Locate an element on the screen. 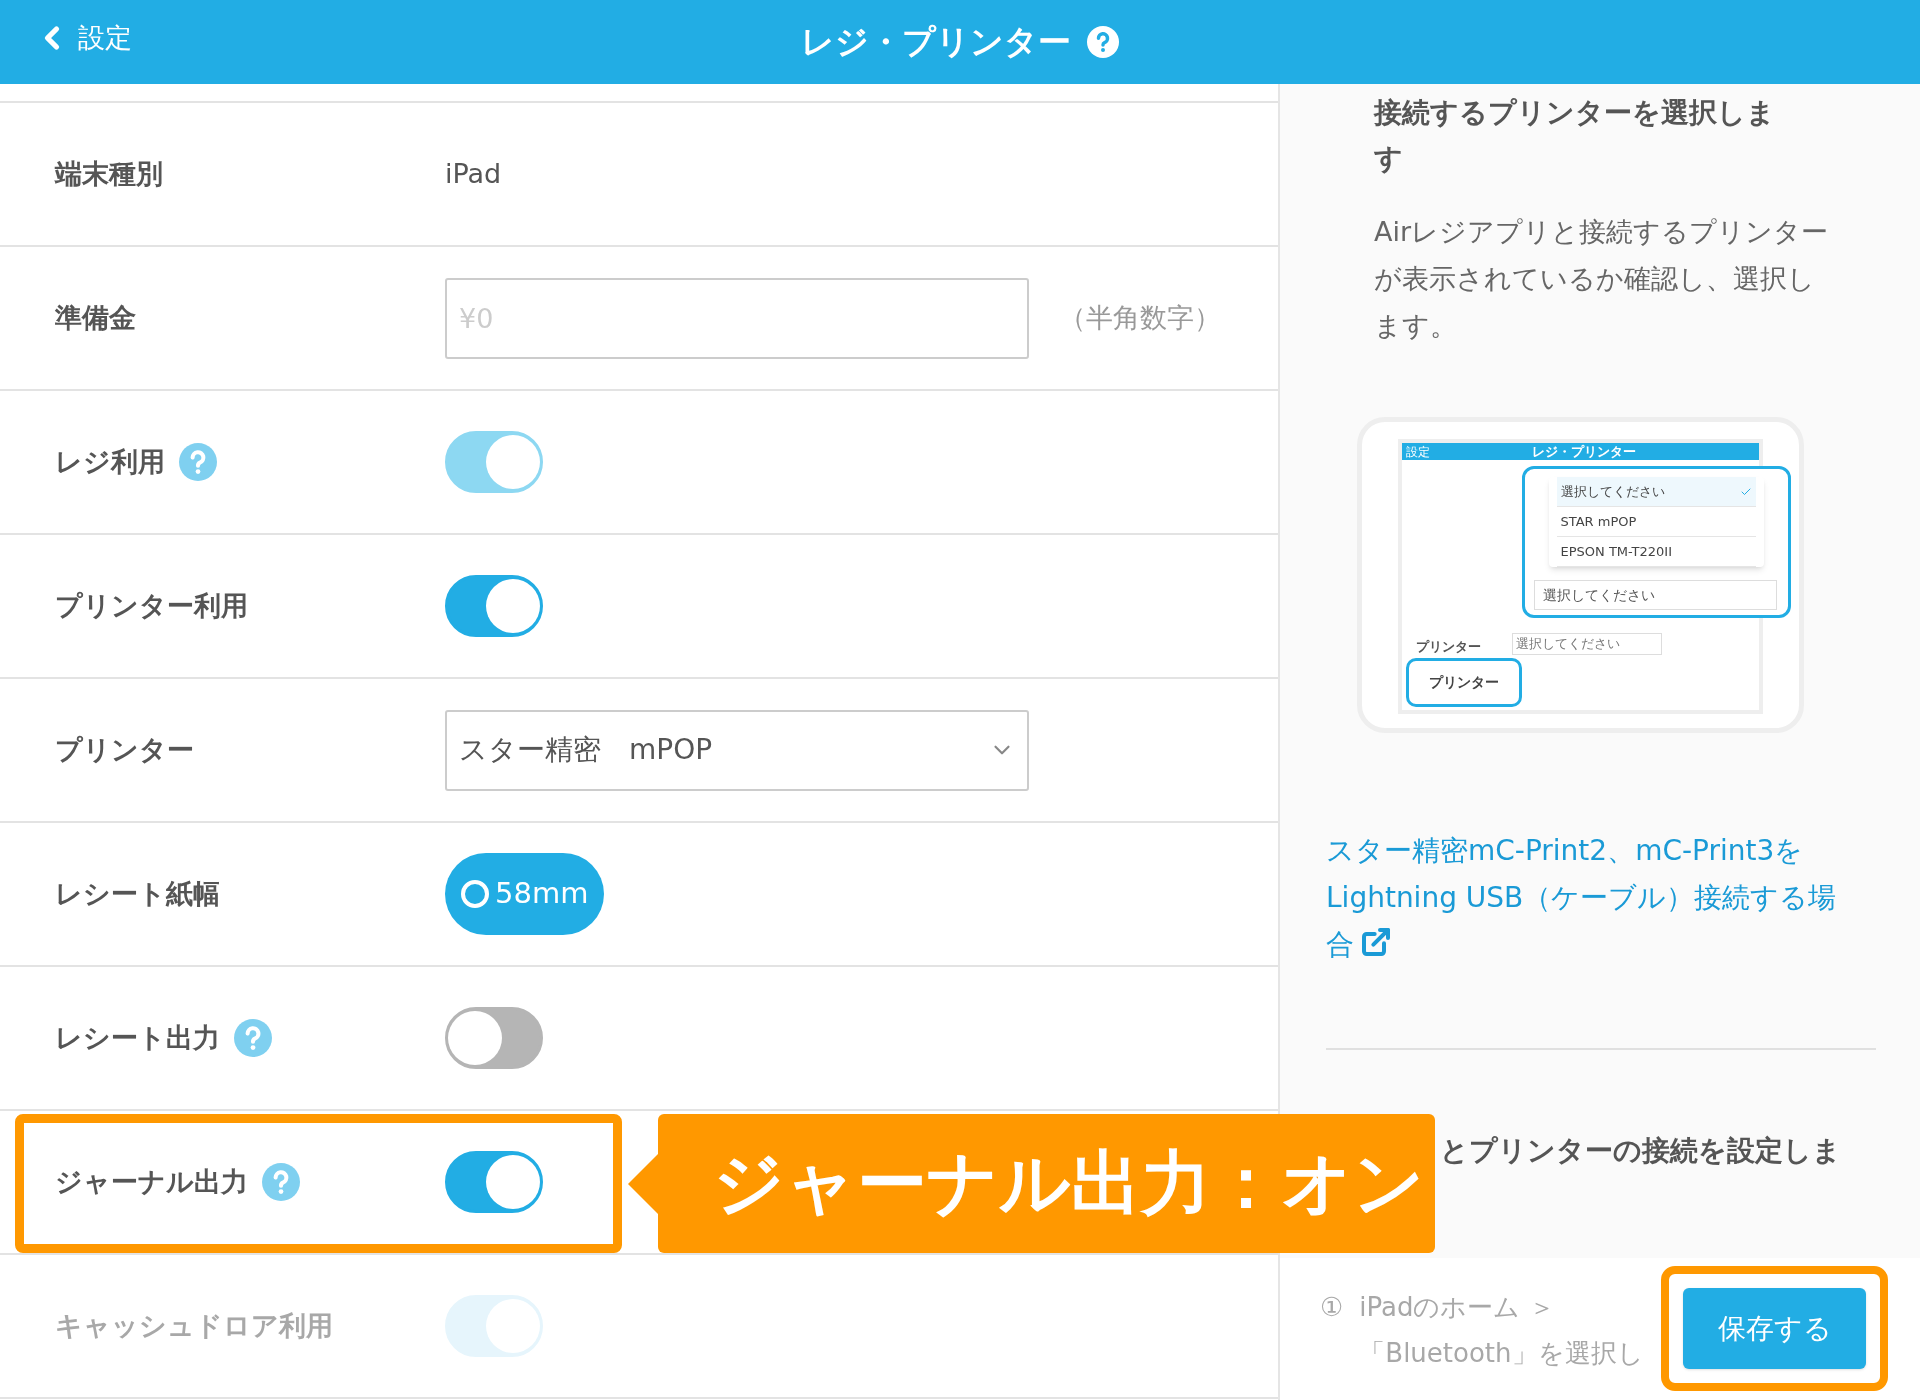  input-hint: （半角数字） is located at coordinates (1140, 317).